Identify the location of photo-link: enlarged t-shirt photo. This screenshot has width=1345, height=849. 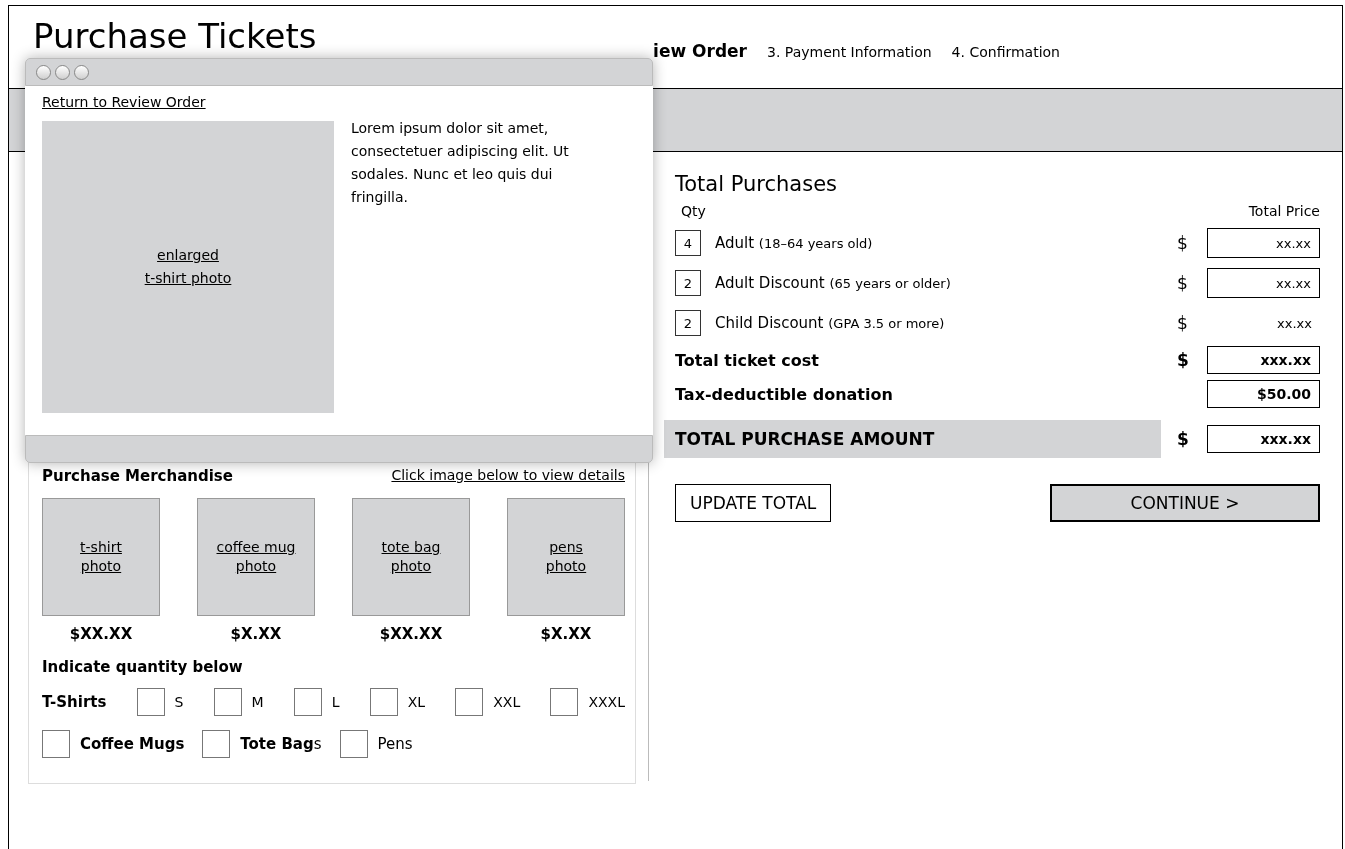
(188, 267).